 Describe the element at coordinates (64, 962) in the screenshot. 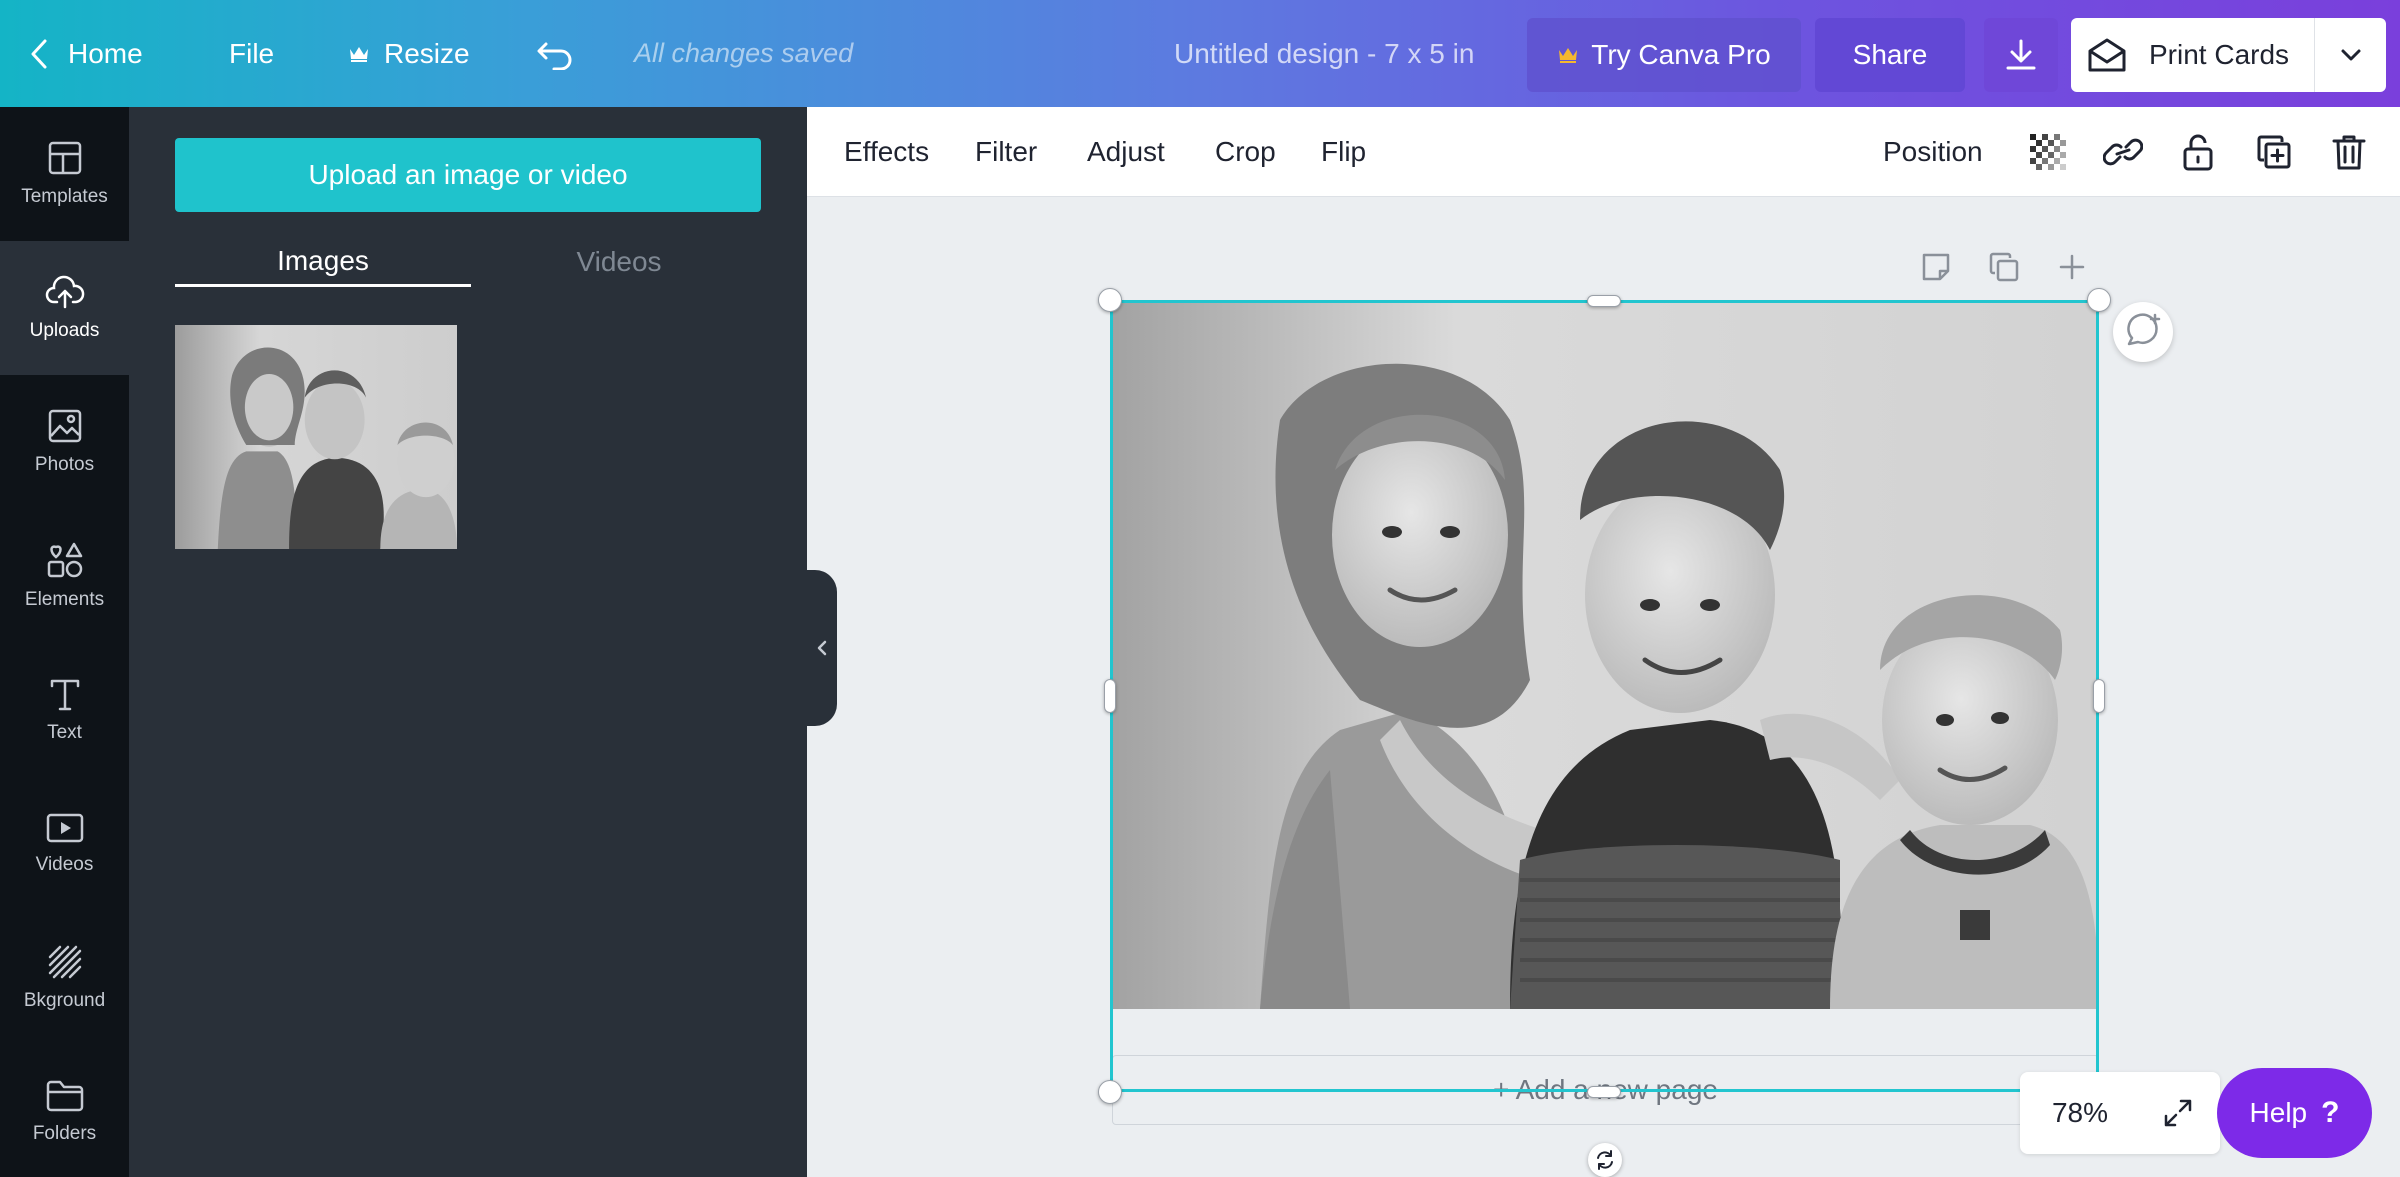

I see `background-icon` at that location.